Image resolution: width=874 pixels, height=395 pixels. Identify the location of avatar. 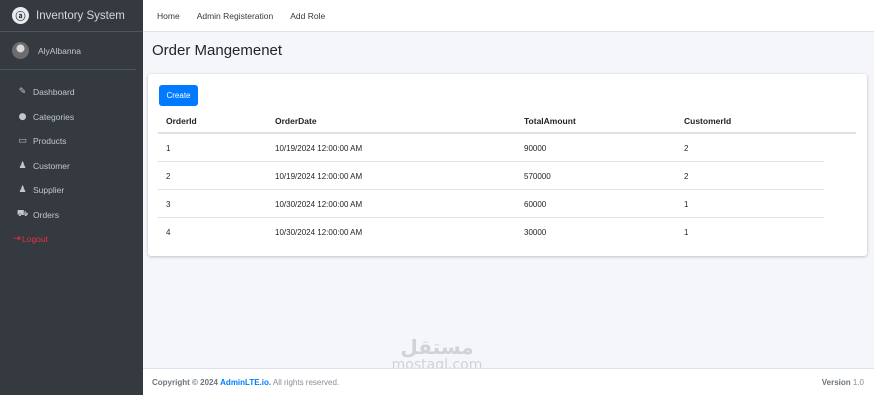
(20, 50).